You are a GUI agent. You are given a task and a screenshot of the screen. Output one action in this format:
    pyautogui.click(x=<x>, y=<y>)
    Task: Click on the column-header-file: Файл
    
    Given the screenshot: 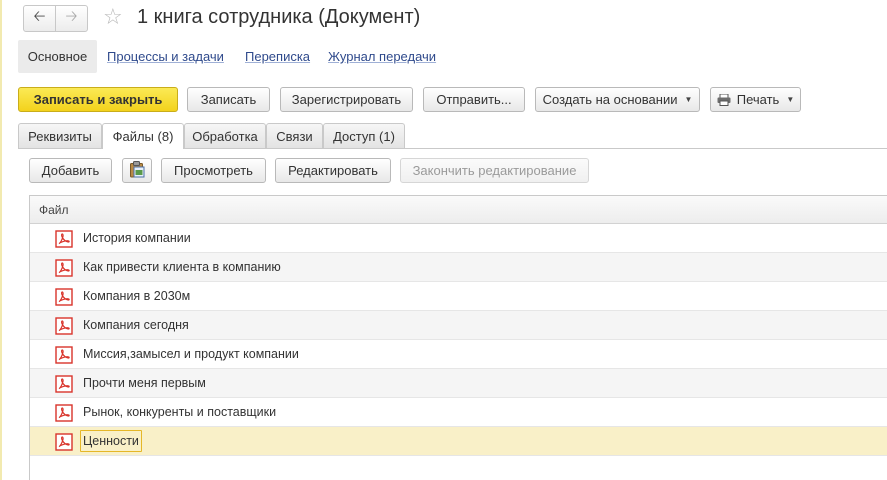 What is the action you would take?
    pyautogui.click(x=458, y=210)
    